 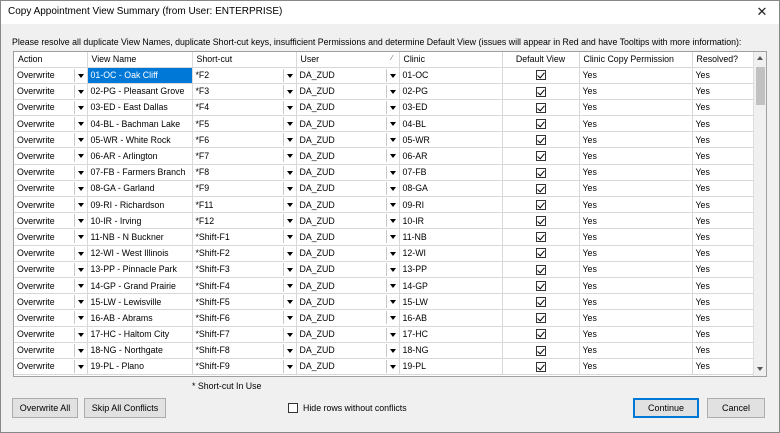 I want to click on view-name-cell: 02-PG - Pleasant Grove, so click(x=140, y=91).